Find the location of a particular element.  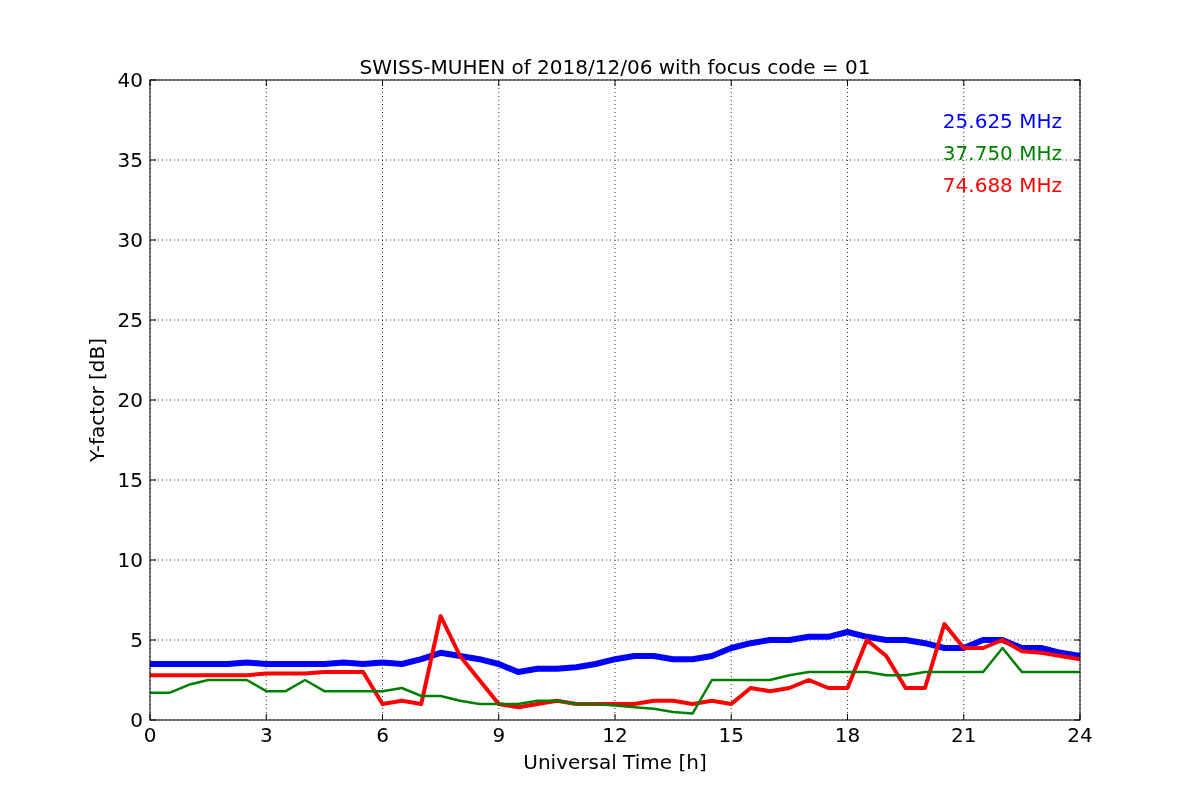

x-axis-label: Universal Time [h] is located at coordinates (615, 762).